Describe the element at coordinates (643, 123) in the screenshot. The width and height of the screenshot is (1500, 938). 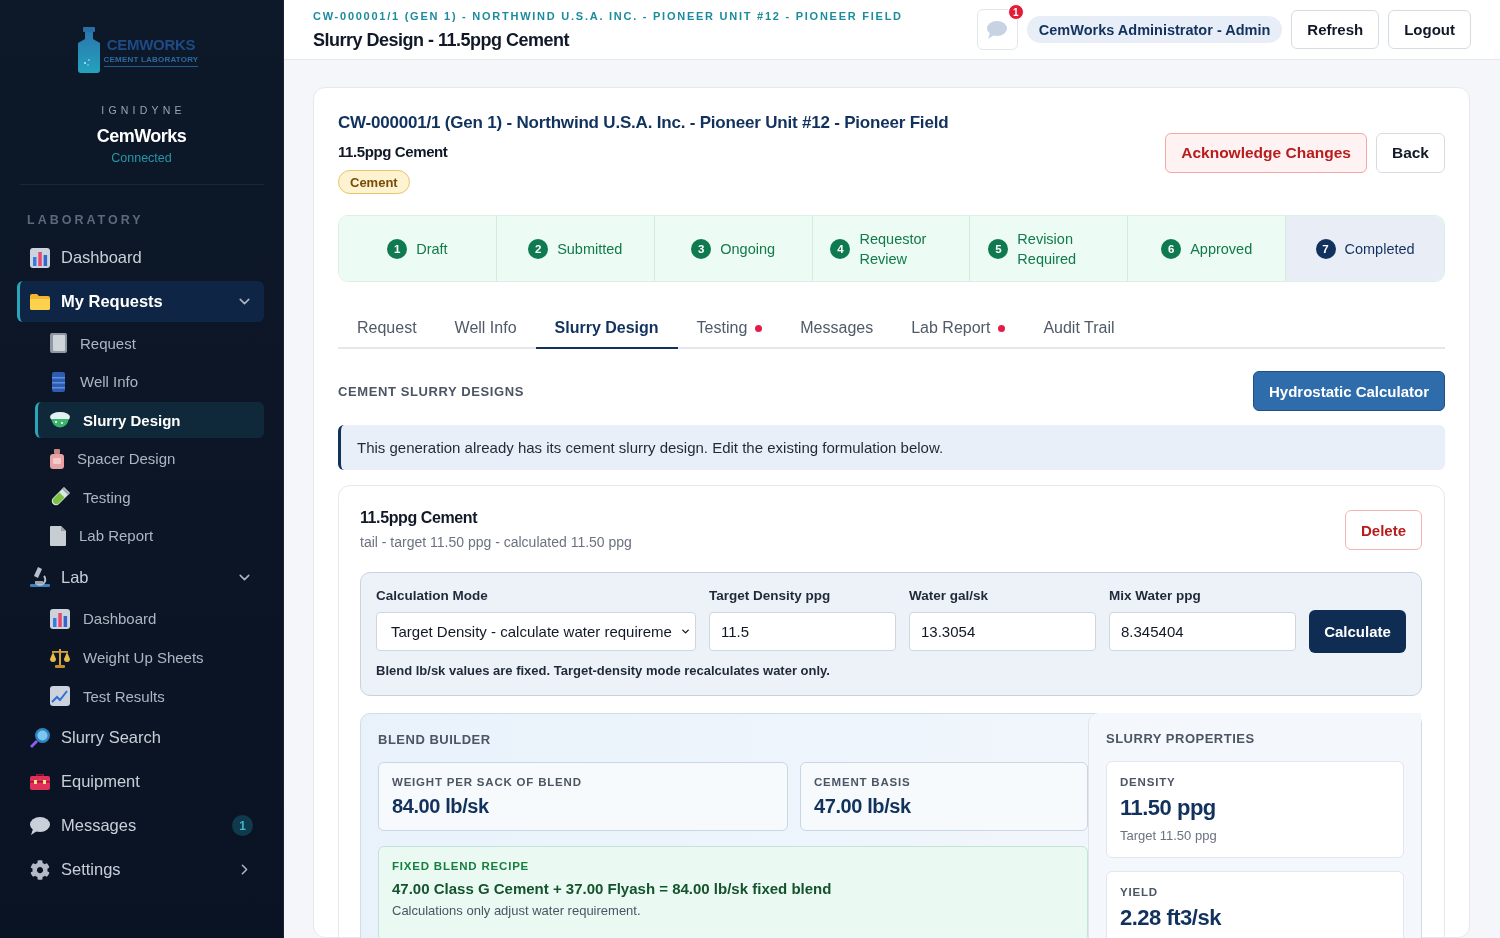
I see `request-title: CW-000001/1 (Gen 1) - Northwind U.S.A. Inc. - Pioneer Unit #12 - Pioneer Field` at that location.